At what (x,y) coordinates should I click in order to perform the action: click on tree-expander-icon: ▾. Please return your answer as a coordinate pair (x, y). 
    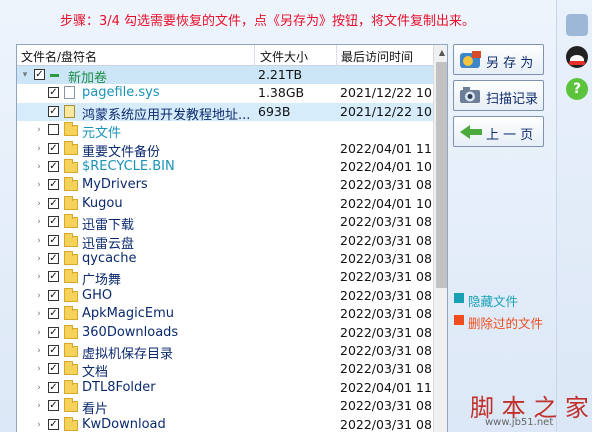
    Looking at the image, I should click on (25, 75).